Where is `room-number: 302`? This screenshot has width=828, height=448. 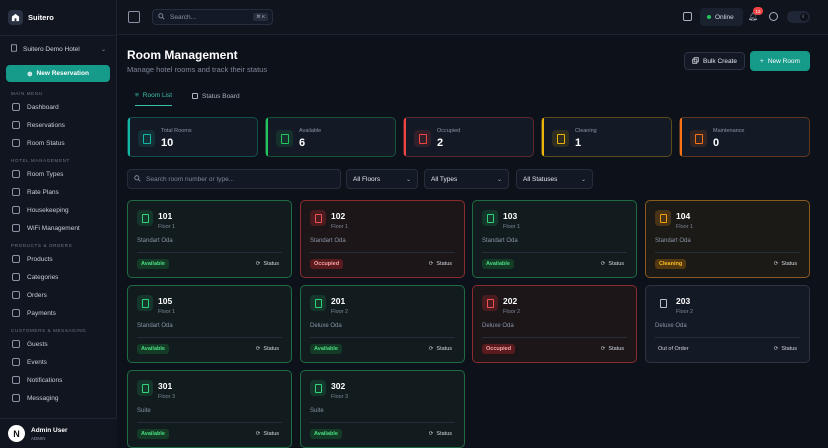 room-number: 302 is located at coordinates (338, 386).